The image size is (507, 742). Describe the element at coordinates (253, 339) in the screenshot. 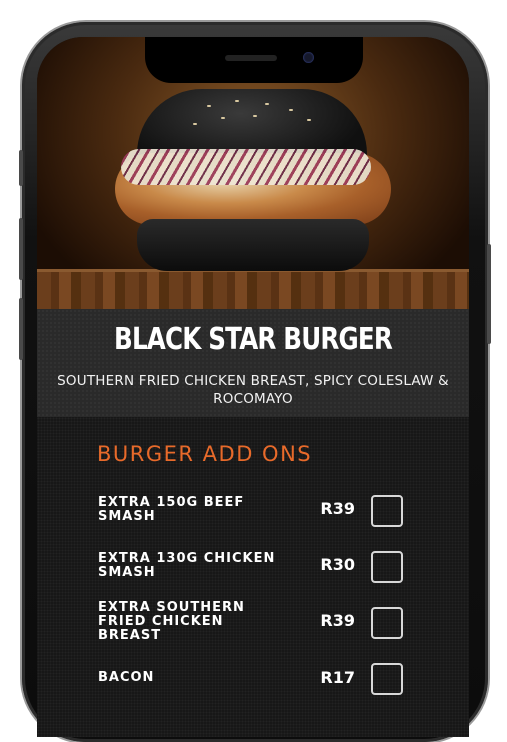

I see `item-title: BLACK STAR BURGER` at that location.